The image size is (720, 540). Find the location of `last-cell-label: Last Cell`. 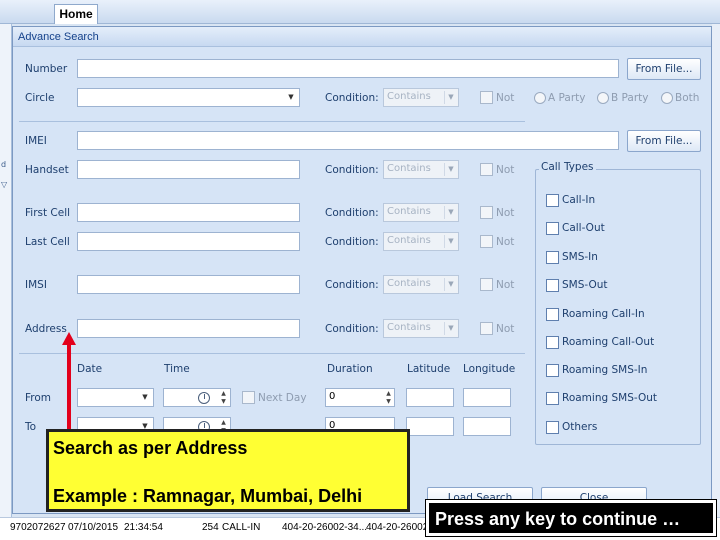

last-cell-label: Last Cell is located at coordinates (47, 242).